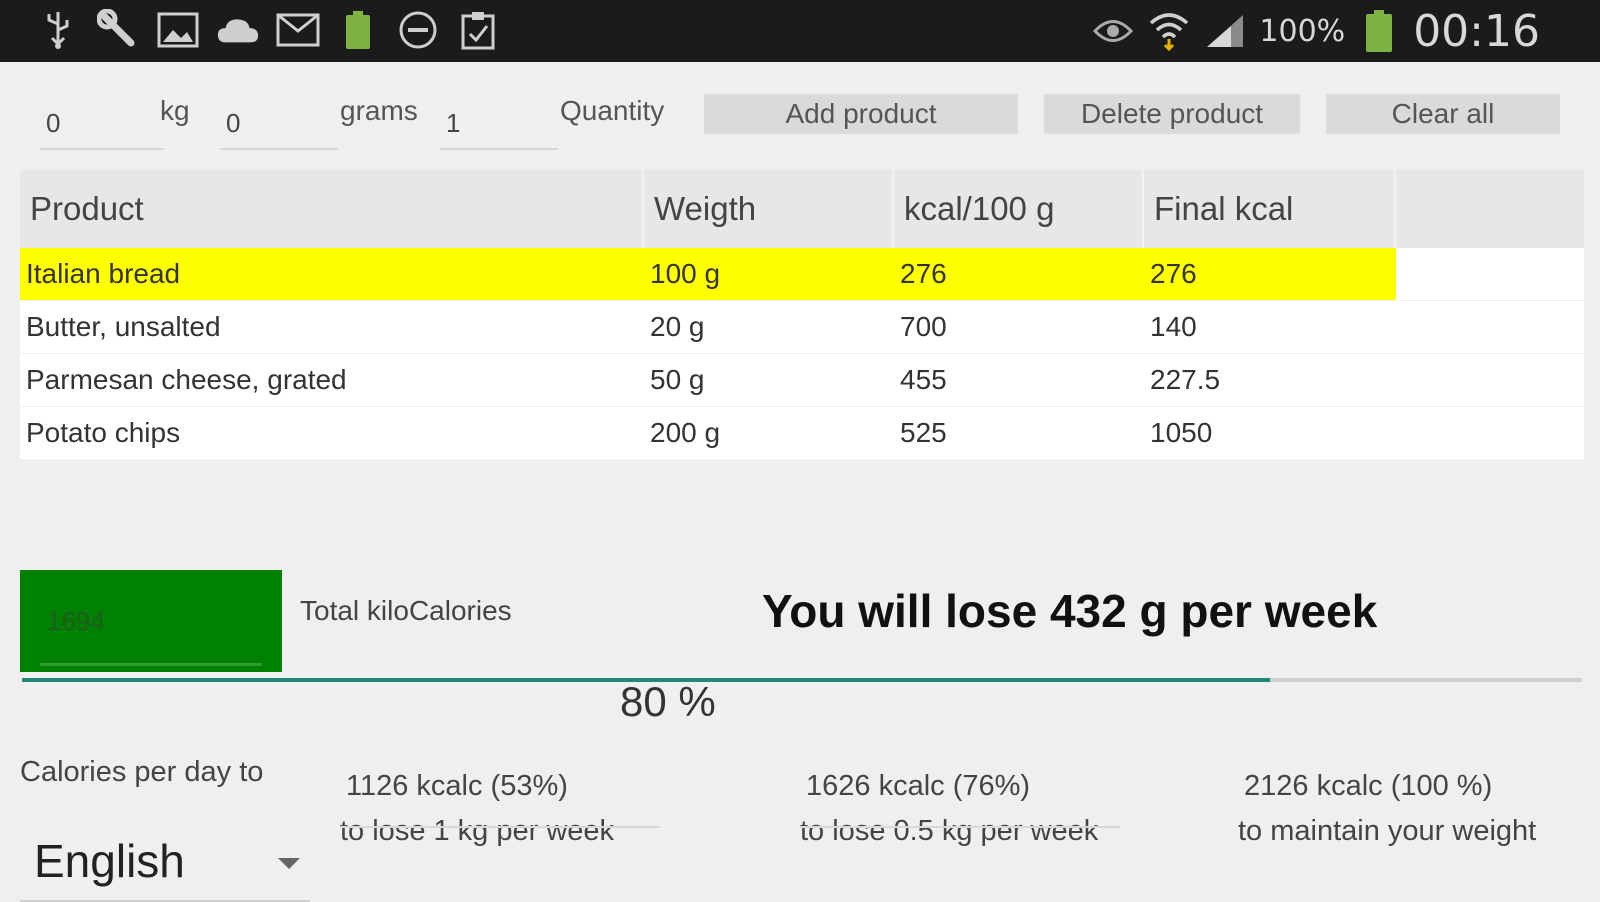 This screenshot has height=902, width=1600. I want to click on table-row: Potato chips 200 g 525 1050, so click(802, 433).